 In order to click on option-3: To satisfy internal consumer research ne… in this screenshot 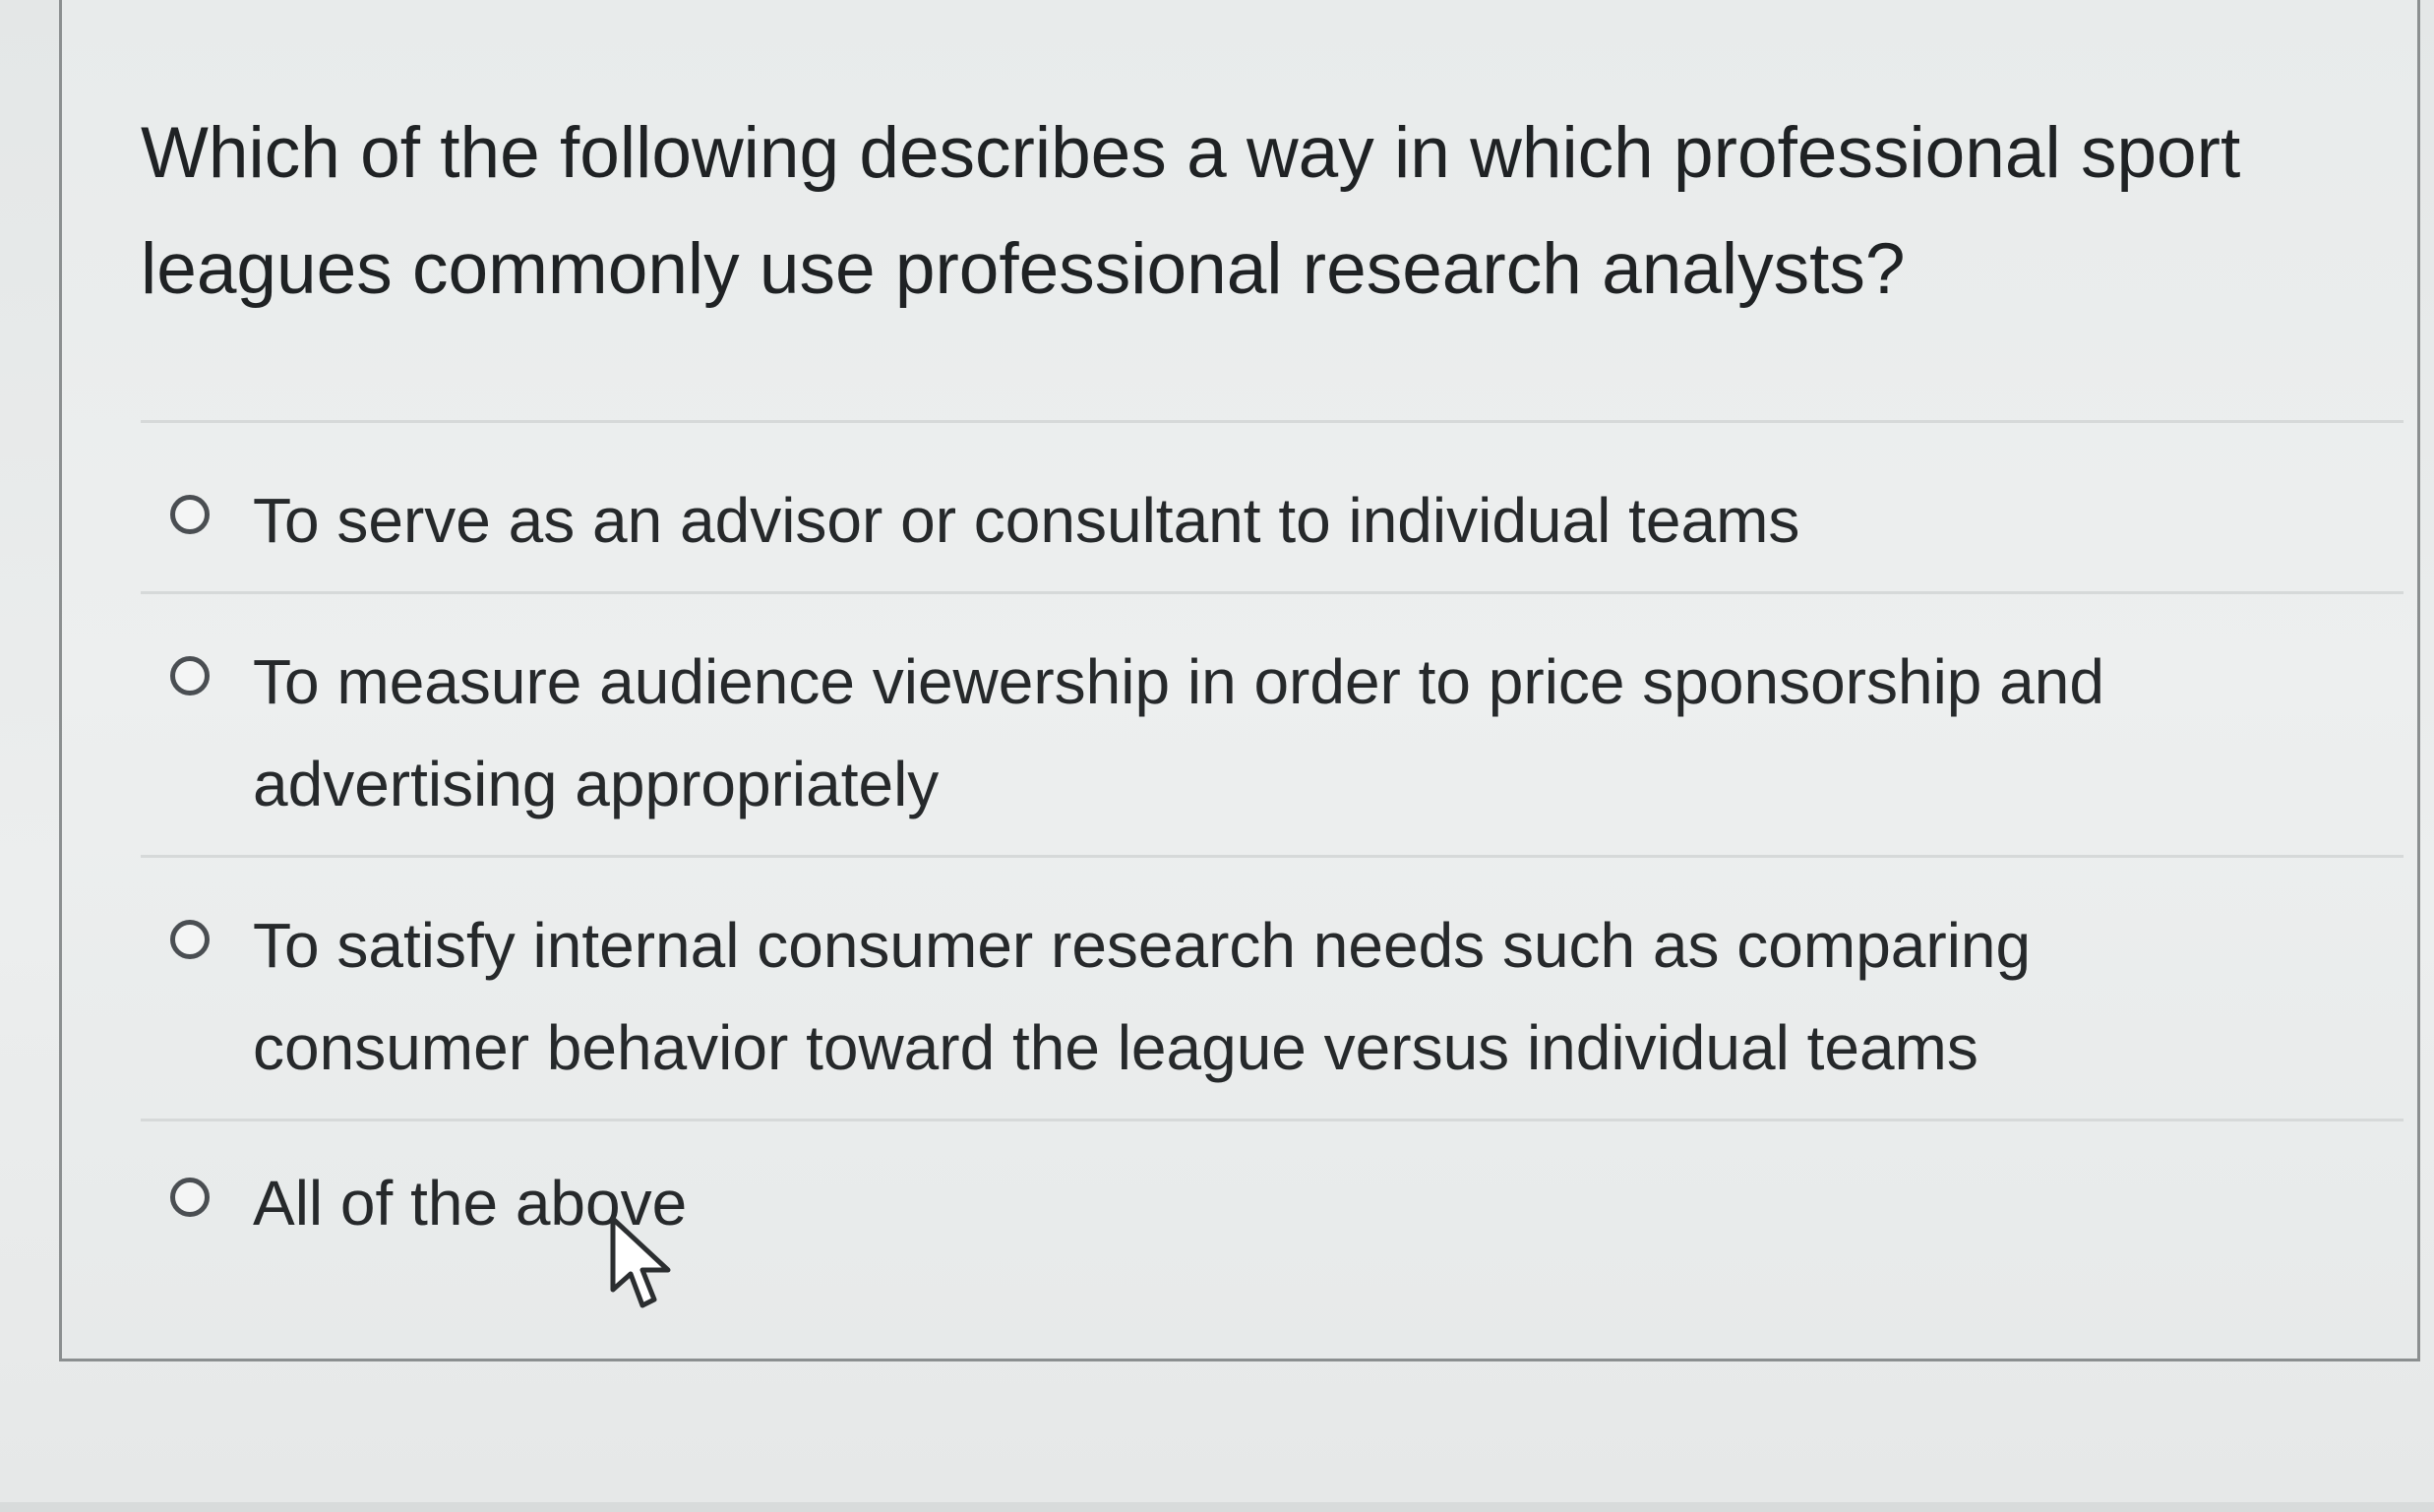, I will do `click(1282, 997)`.